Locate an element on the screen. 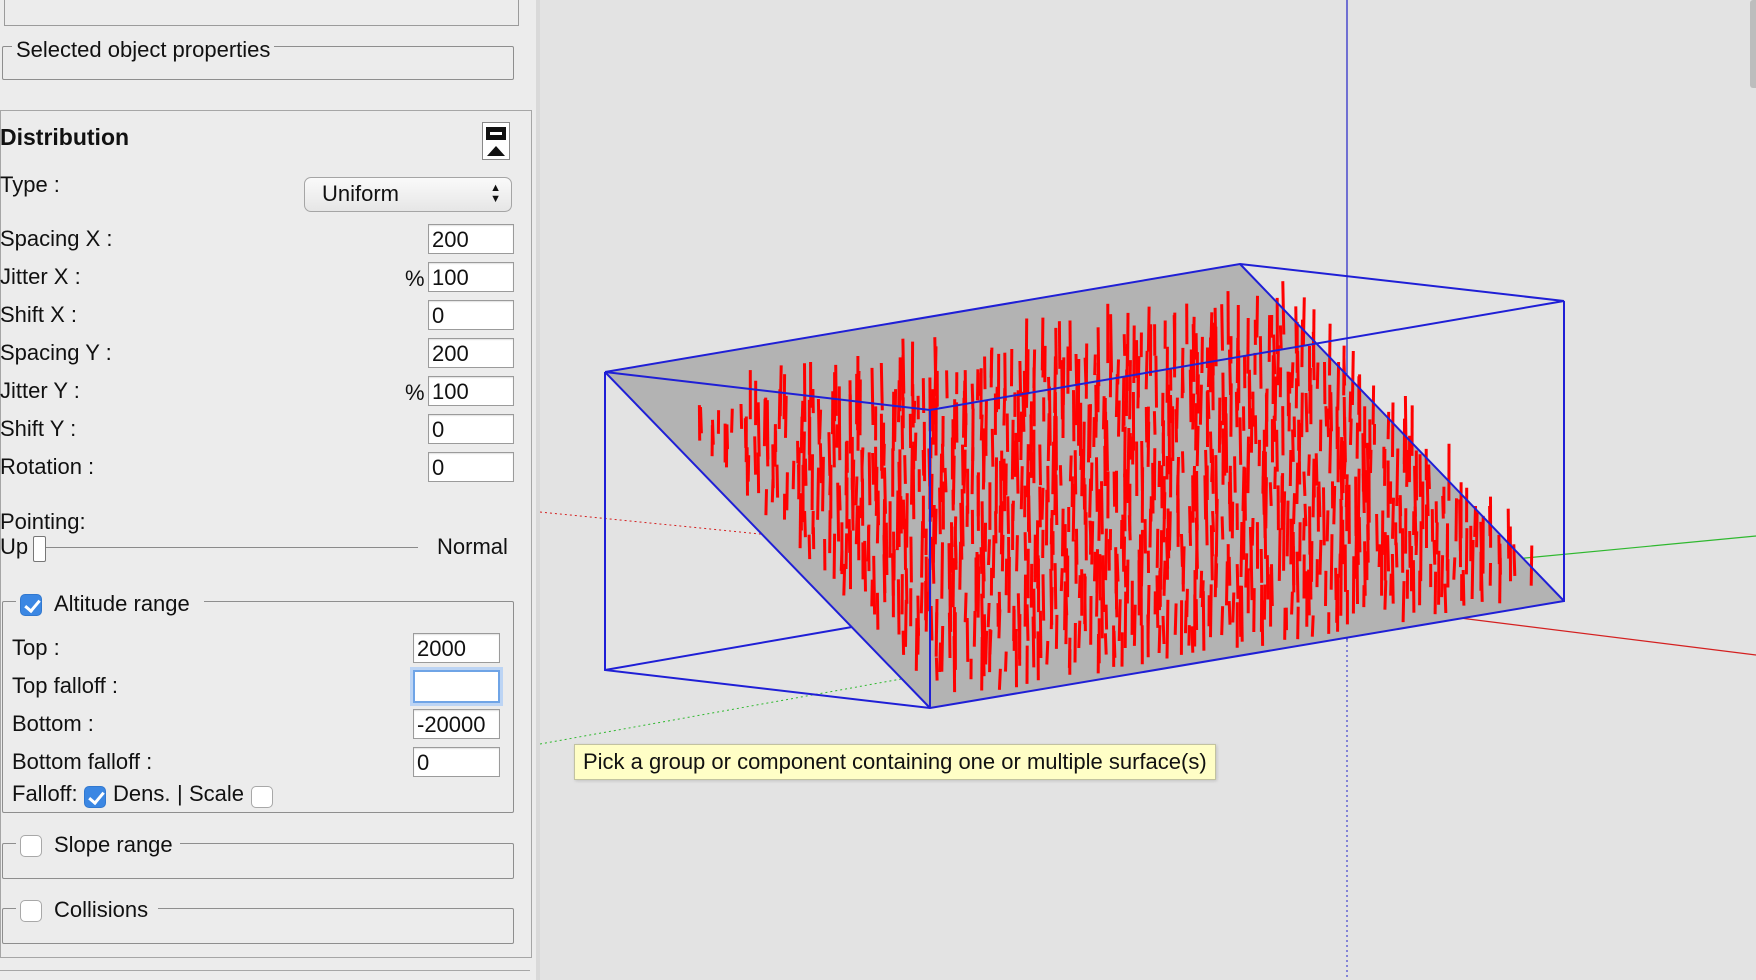 This screenshot has width=1756, height=980. shift-y-input is located at coordinates (471, 429).